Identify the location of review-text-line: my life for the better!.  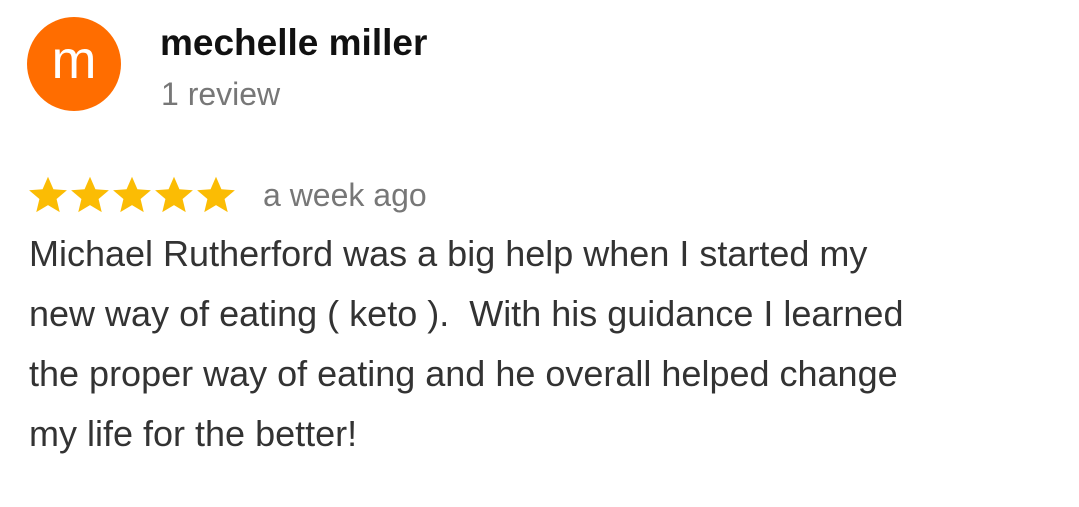
(193, 433).